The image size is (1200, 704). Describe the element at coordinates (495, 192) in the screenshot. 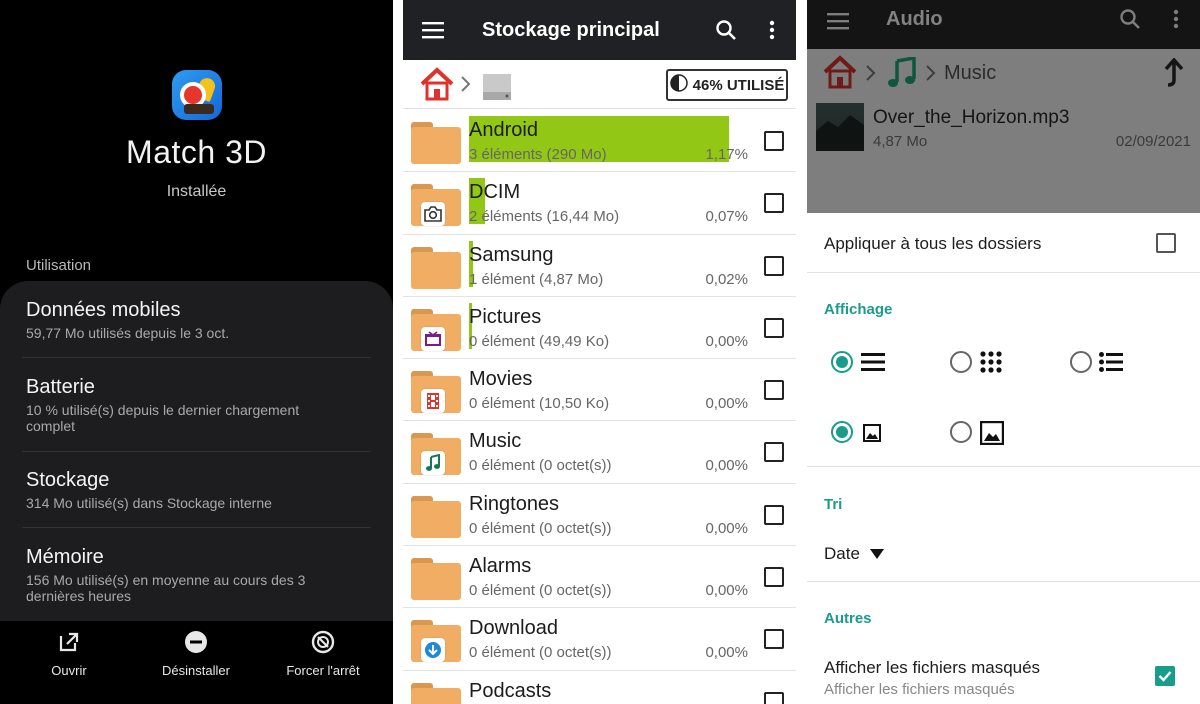

I see `folder-name: DCIM` at that location.